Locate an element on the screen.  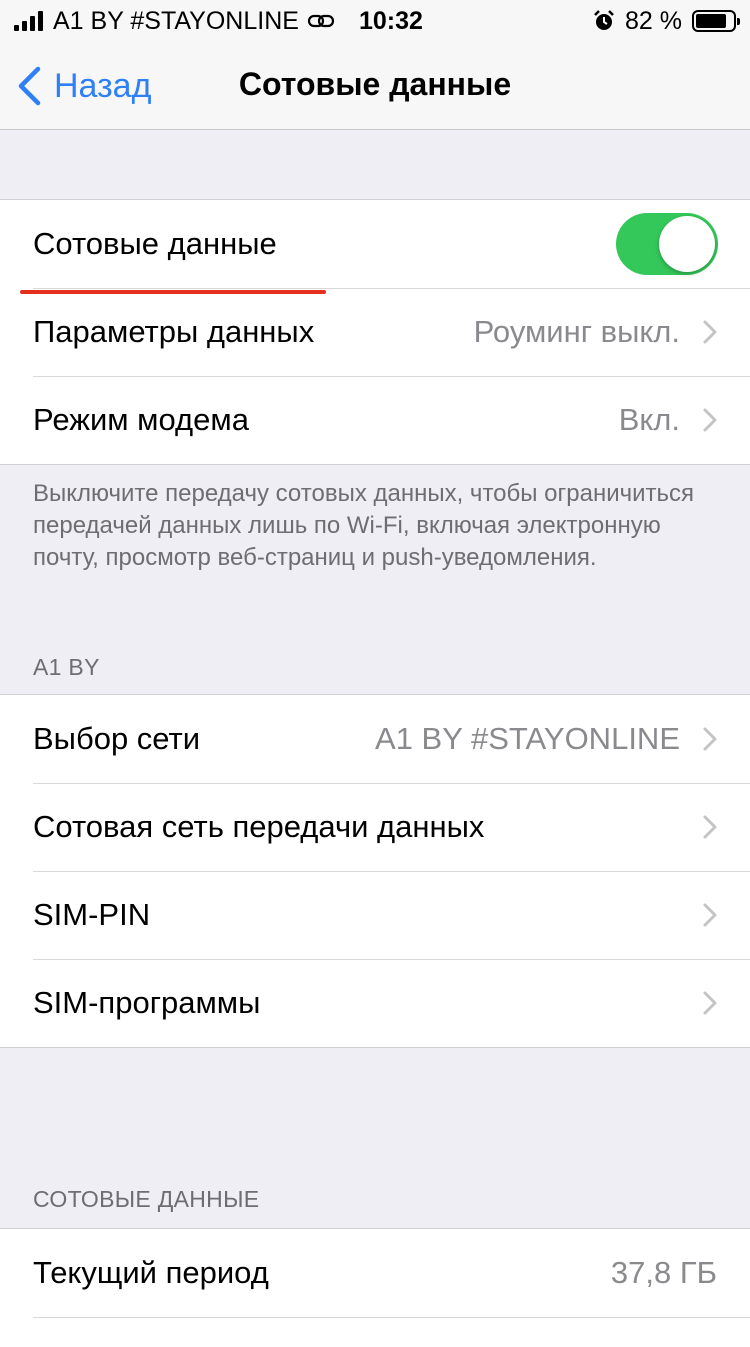
data-options-row: Параметры данных Роуминг выкл. is located at coordinates (375, 332).